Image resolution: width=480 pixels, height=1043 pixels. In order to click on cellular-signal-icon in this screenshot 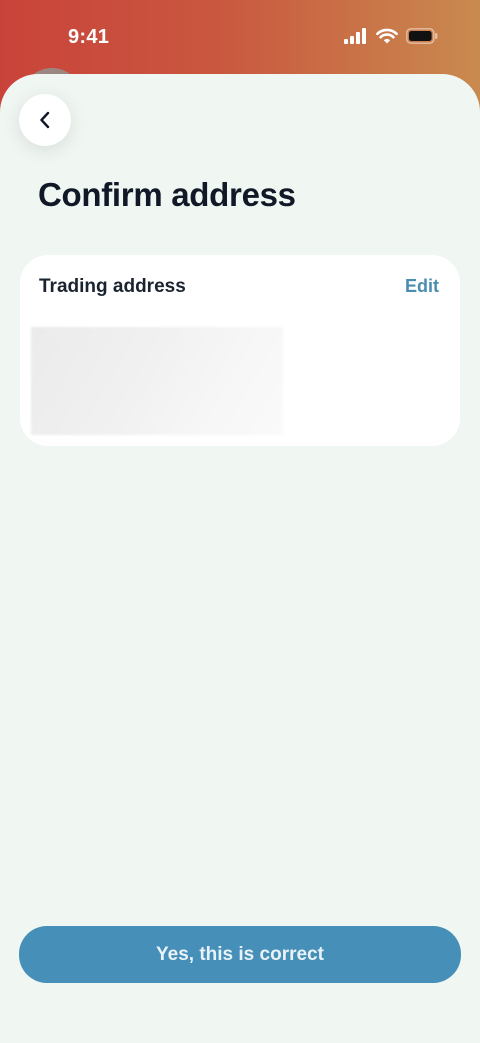, I will do `click(355, 36)`.